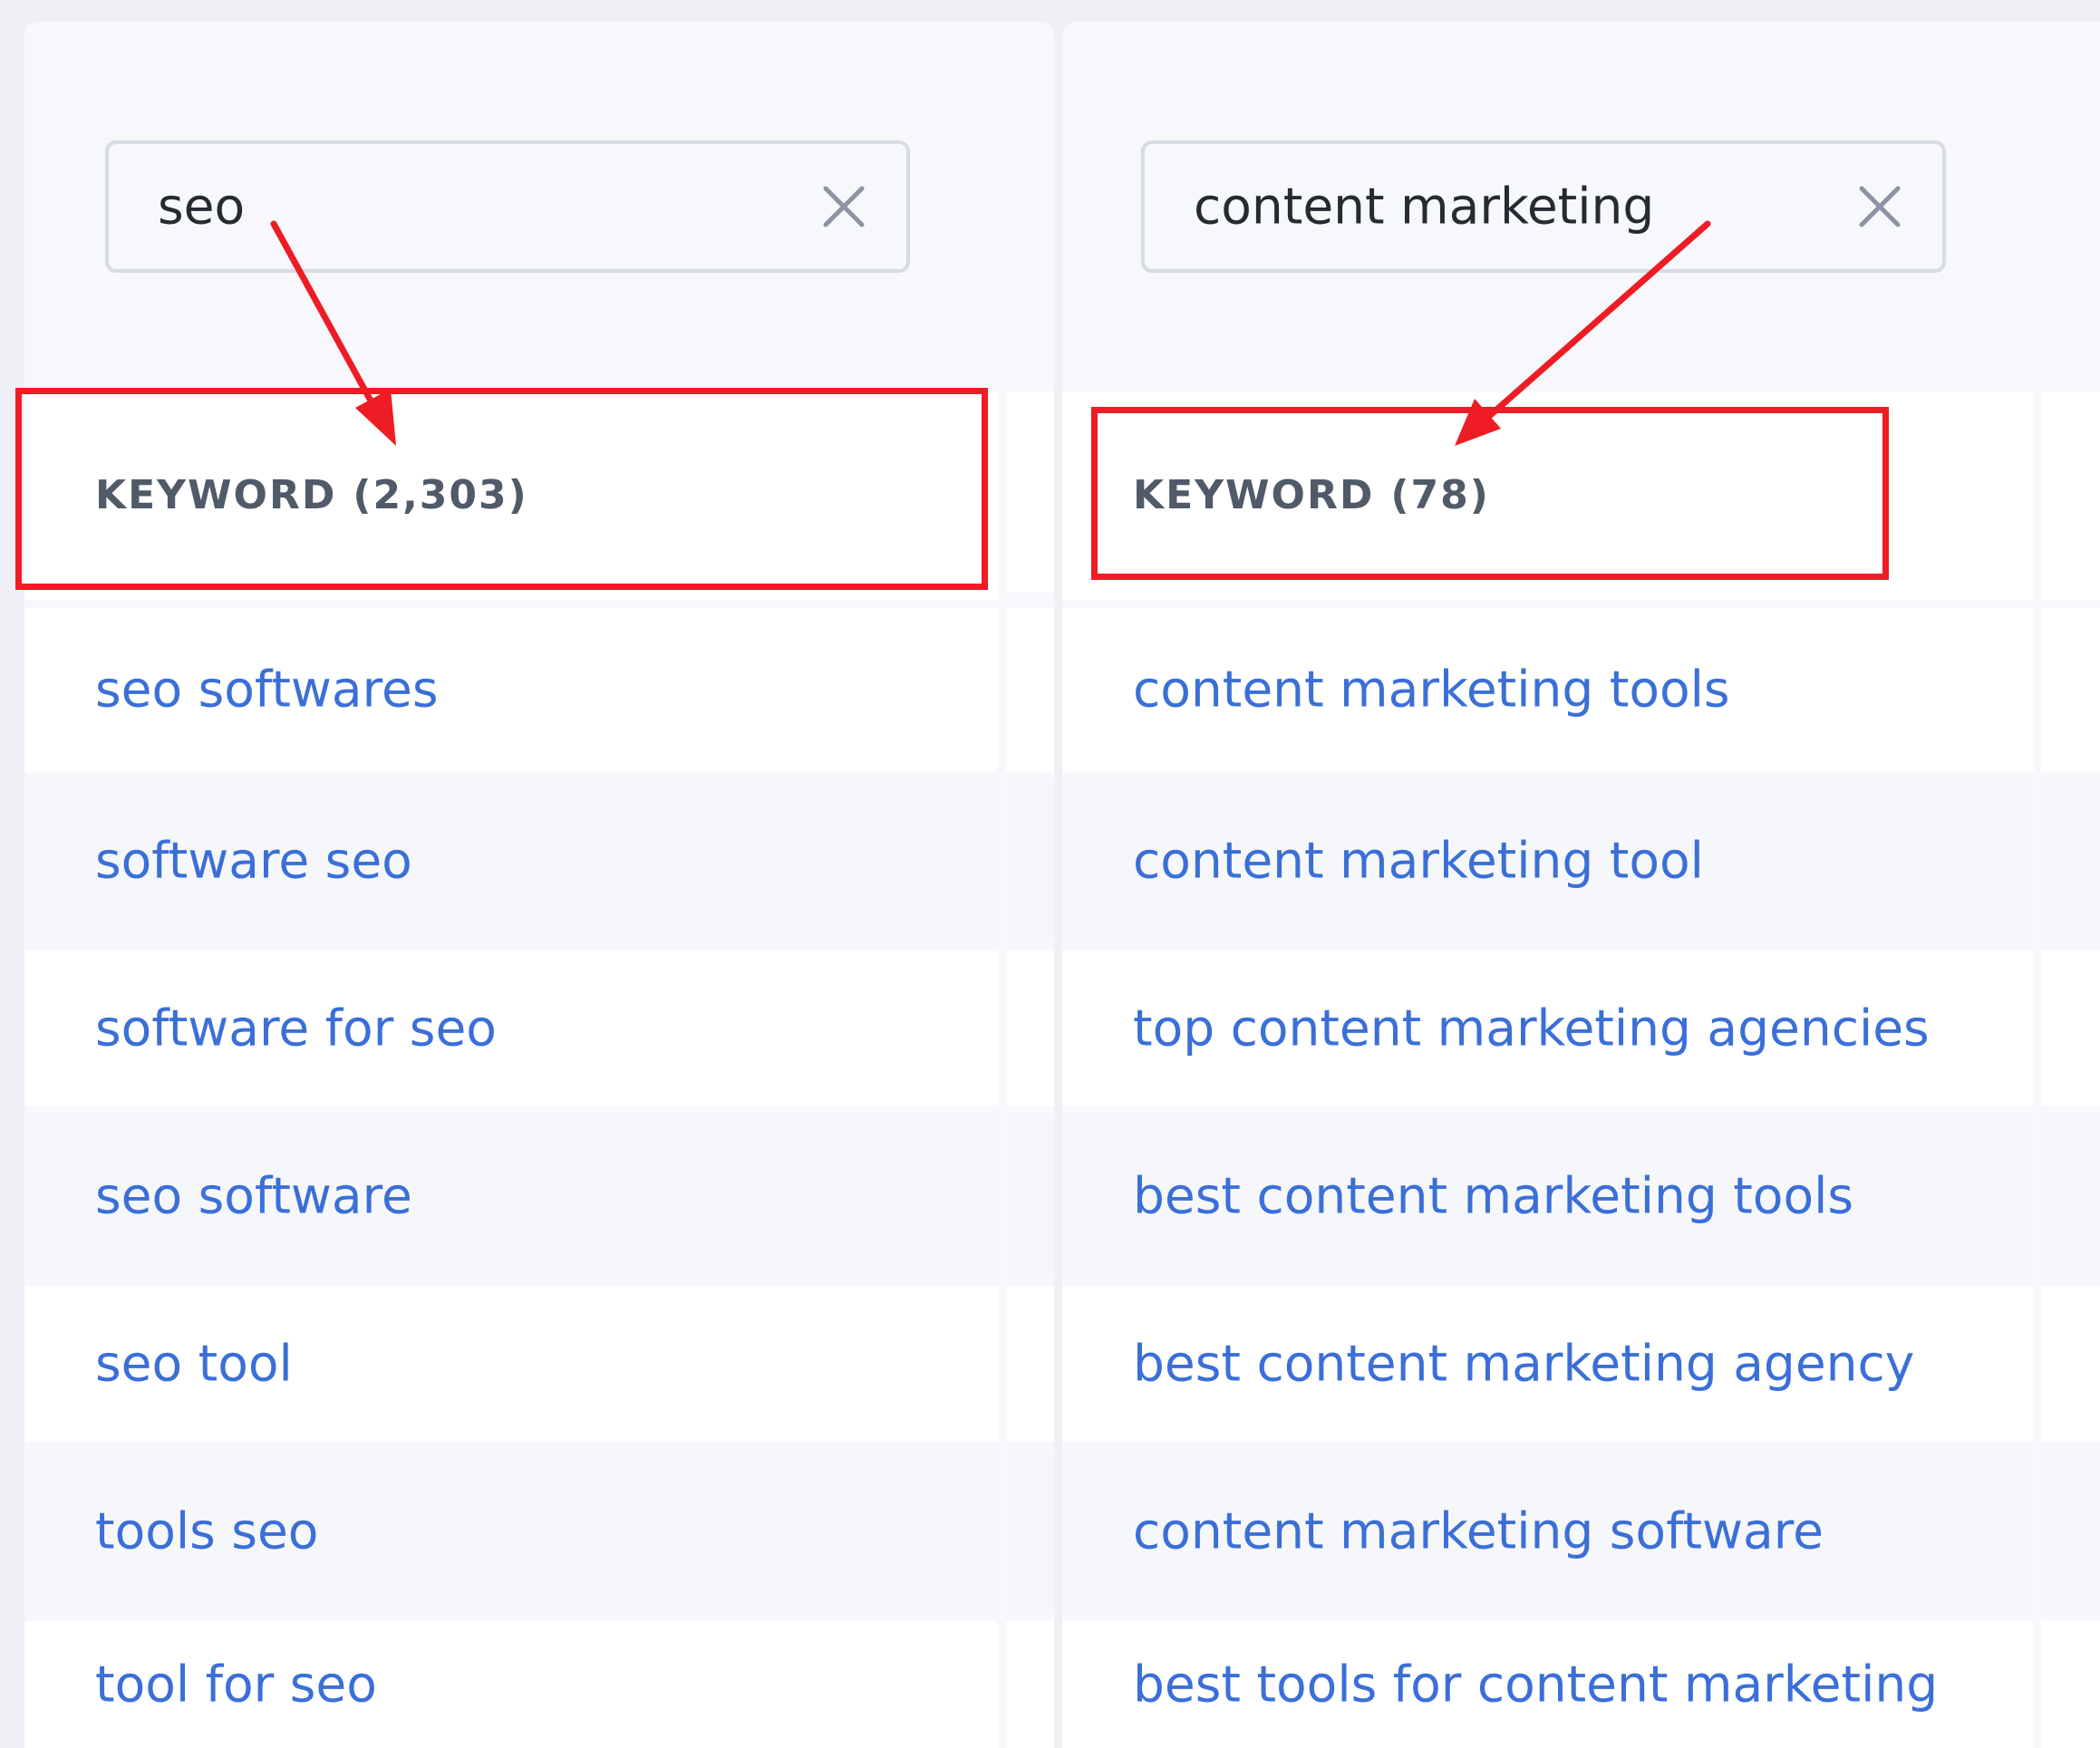 Image resolution: width=2100 pixels, height=1748 pixels. I want to click on table-row: tools seo, so click(511, 1531).